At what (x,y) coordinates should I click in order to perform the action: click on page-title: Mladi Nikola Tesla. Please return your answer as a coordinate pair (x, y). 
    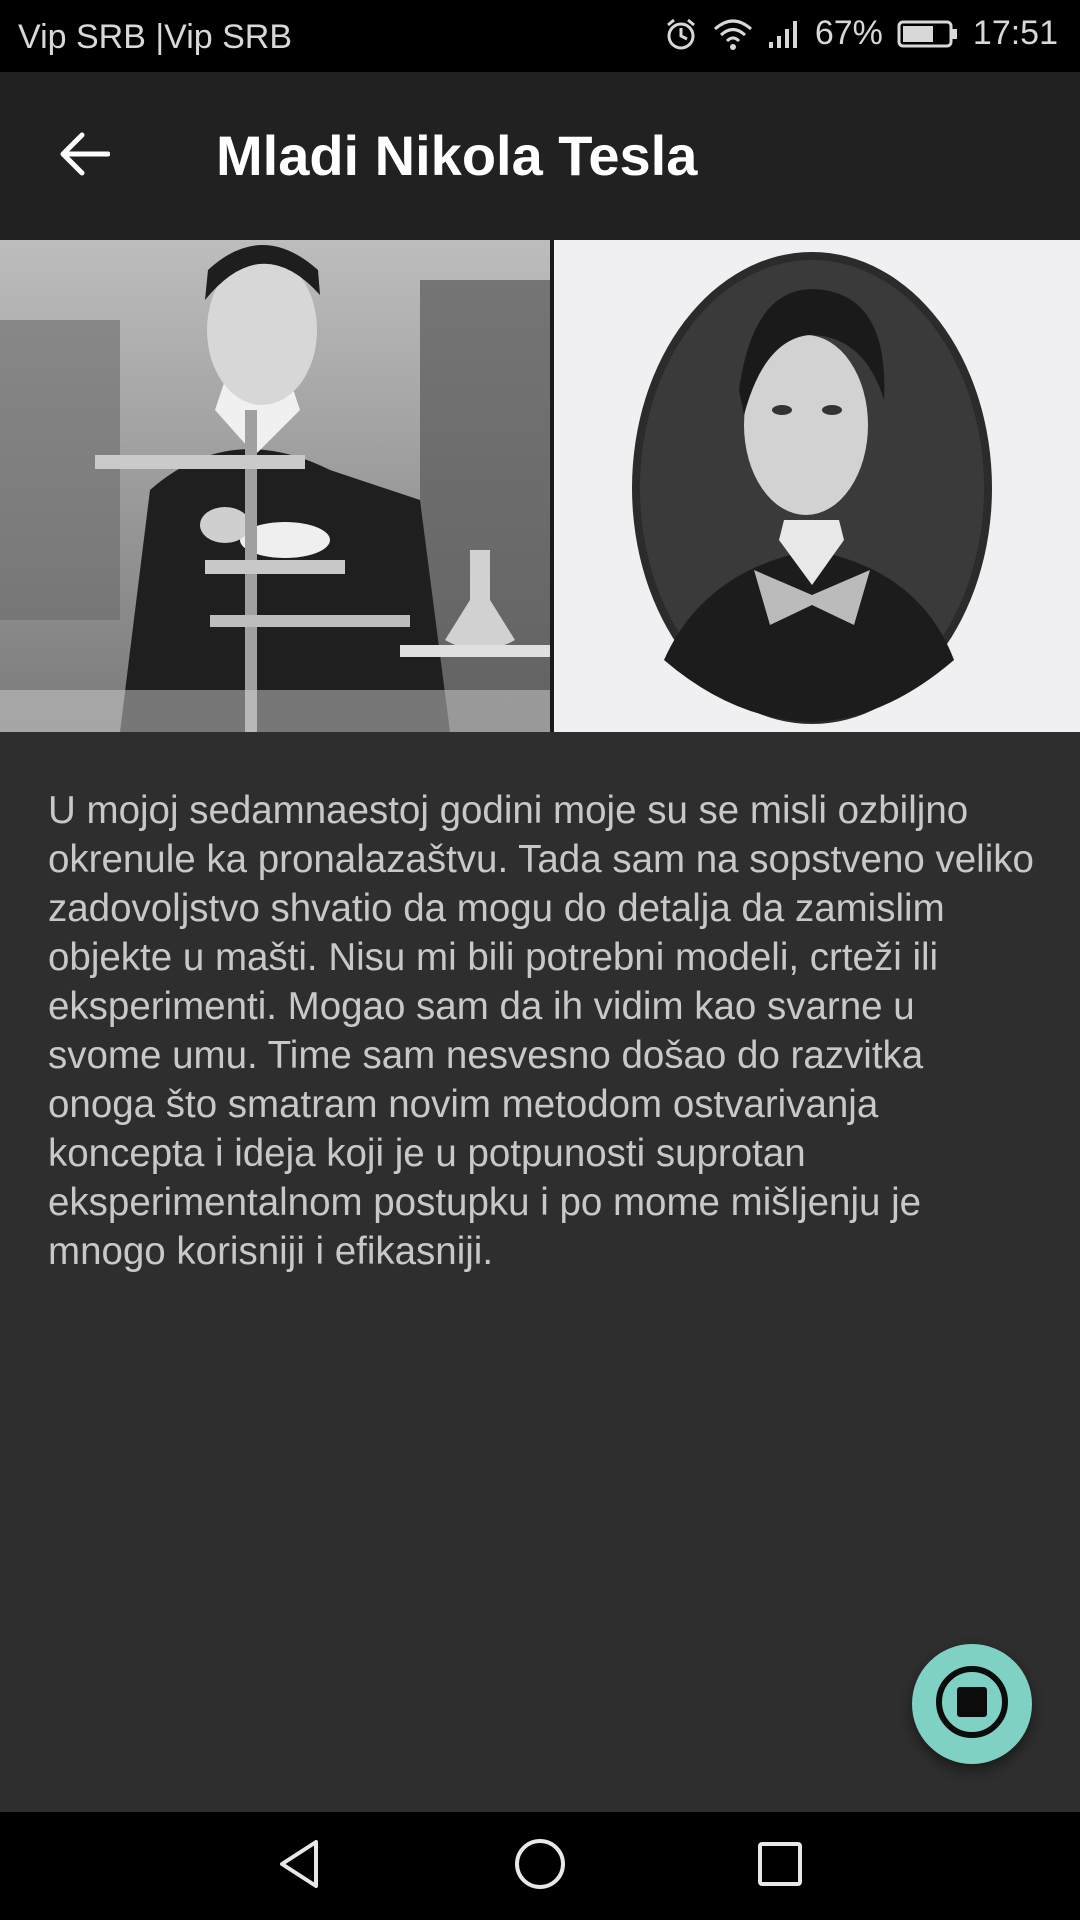
    Looking at the image, I should click on (457, 155).